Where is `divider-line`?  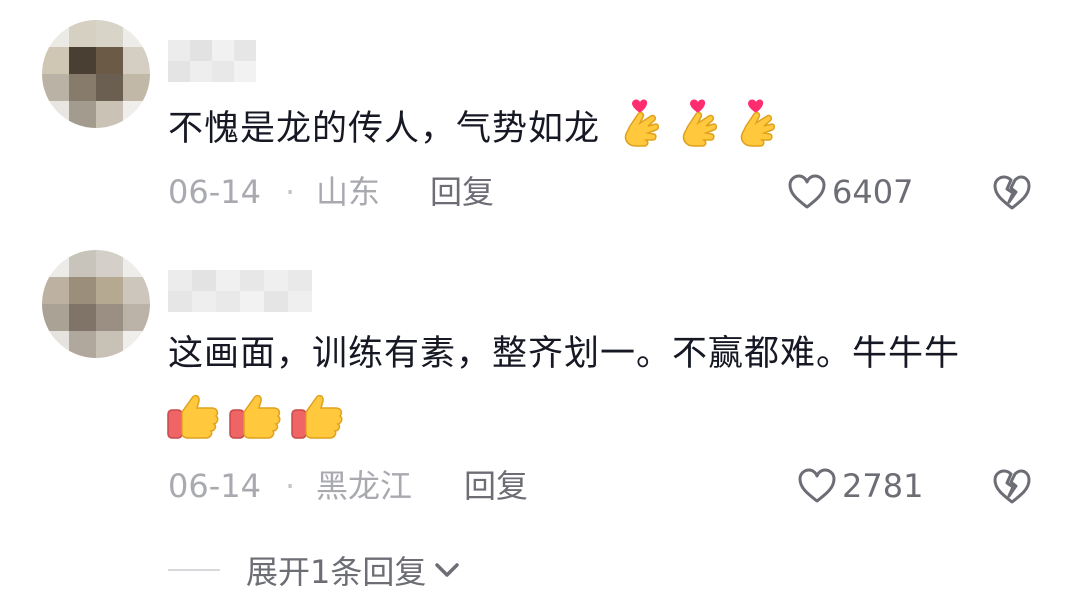 divider-line is located at coordinates (194, 570).